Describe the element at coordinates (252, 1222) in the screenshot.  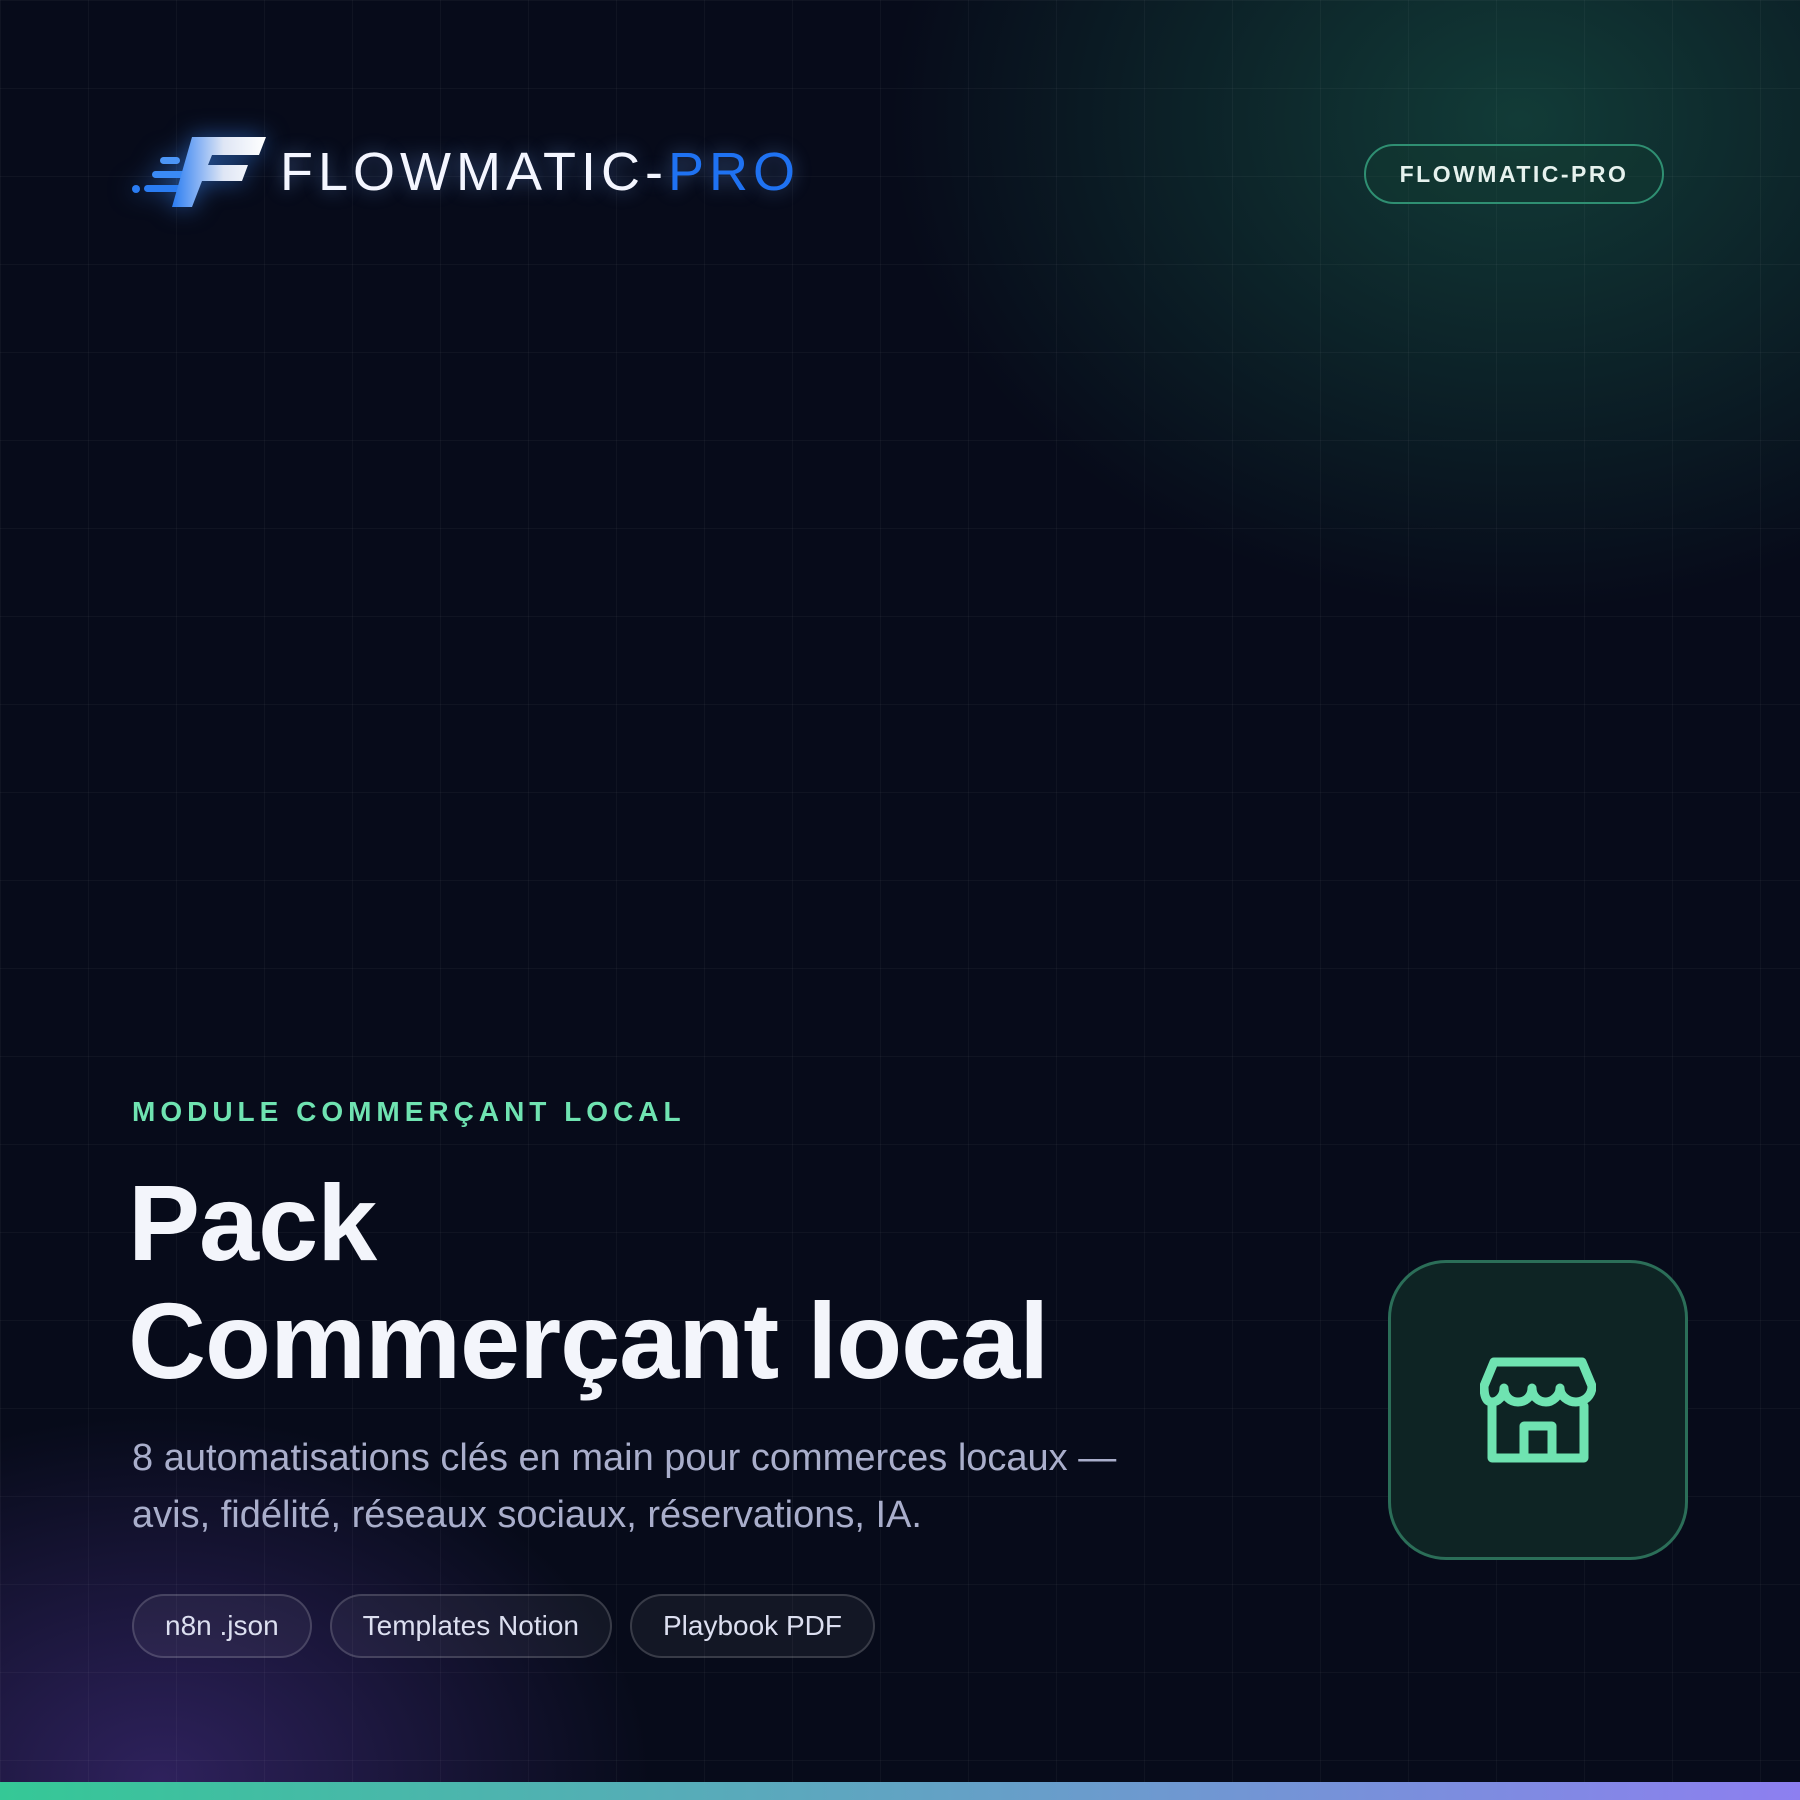
I see `page-title-line-1: Pack` at that location.